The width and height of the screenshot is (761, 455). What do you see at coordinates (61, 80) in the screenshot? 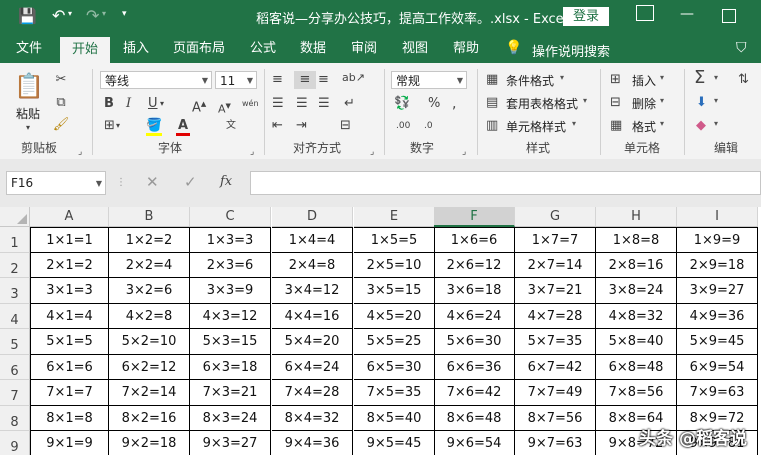
I see `cut-icon: ✂` at bounding box center [61, 80].